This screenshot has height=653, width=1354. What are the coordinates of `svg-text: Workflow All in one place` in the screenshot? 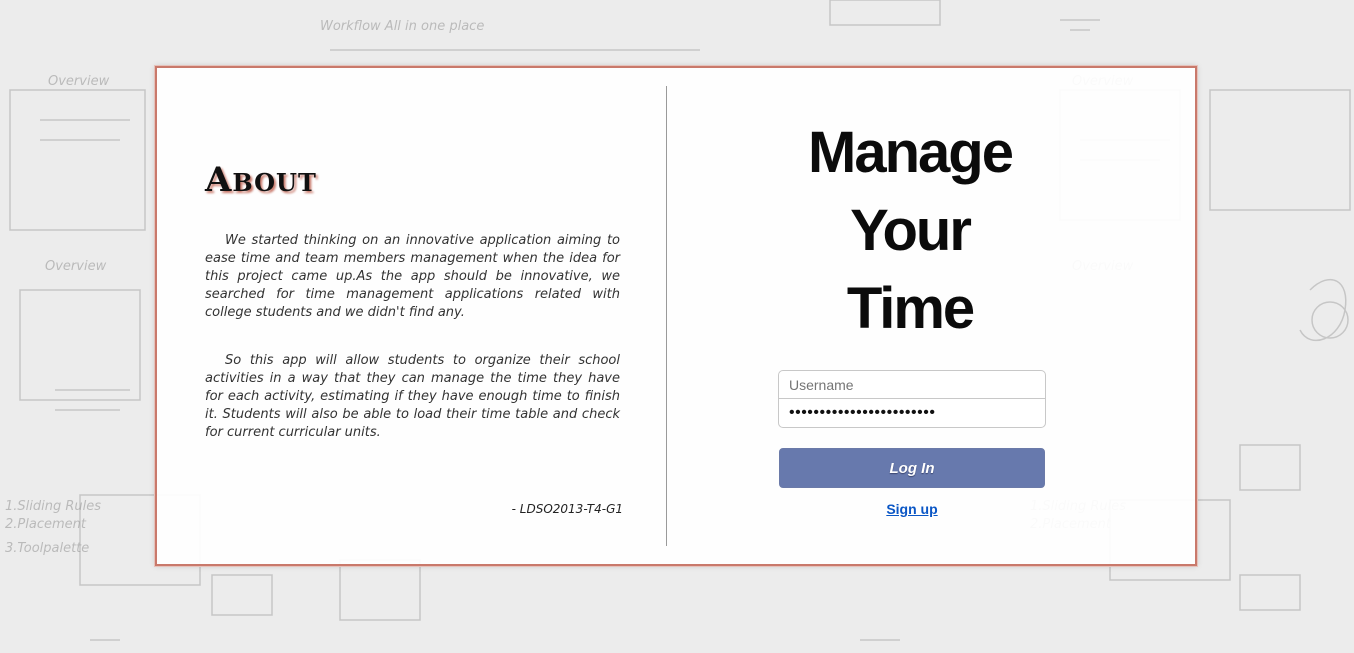 It's located at (402, 26).